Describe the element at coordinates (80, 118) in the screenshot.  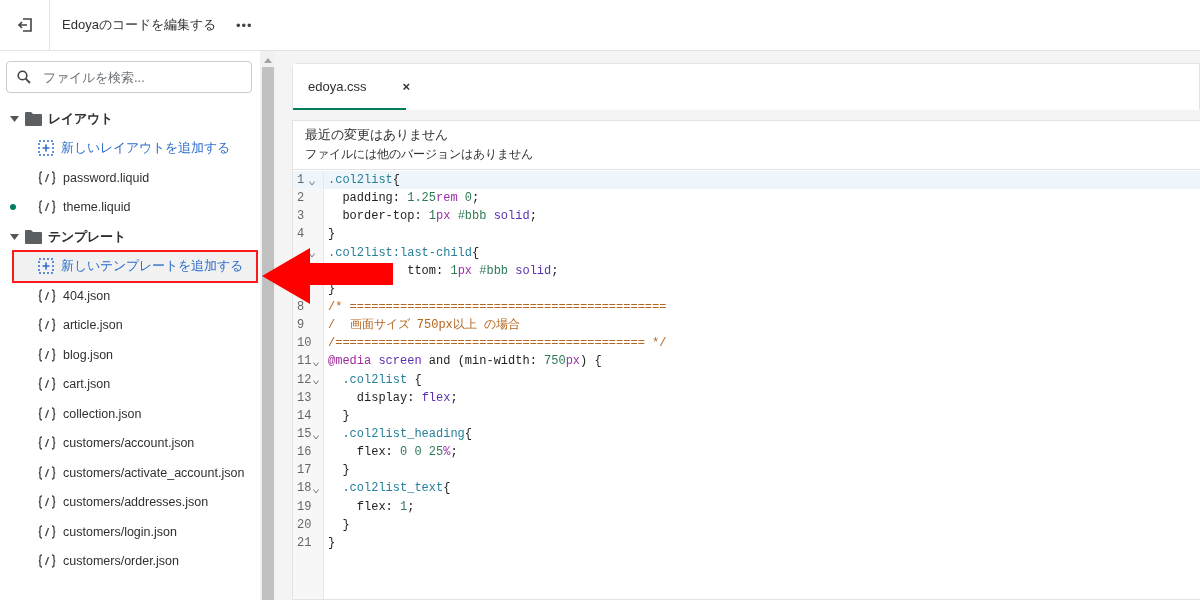
I see `folder-name: レイアウト` at that location.